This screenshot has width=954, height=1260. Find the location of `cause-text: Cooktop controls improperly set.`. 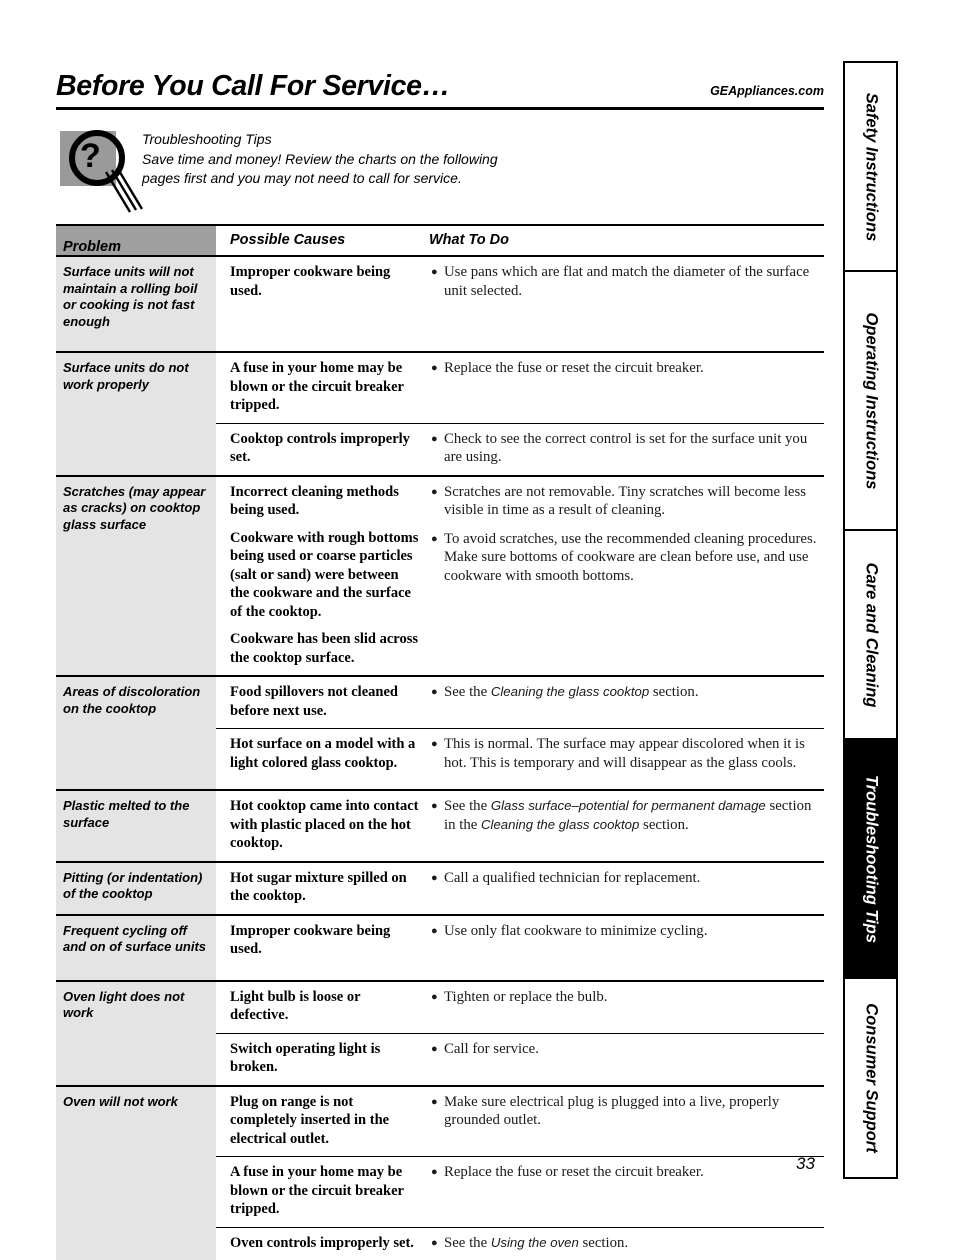

cause-text: Cooktop controls improperly set. is located at coordinates (325, 448).